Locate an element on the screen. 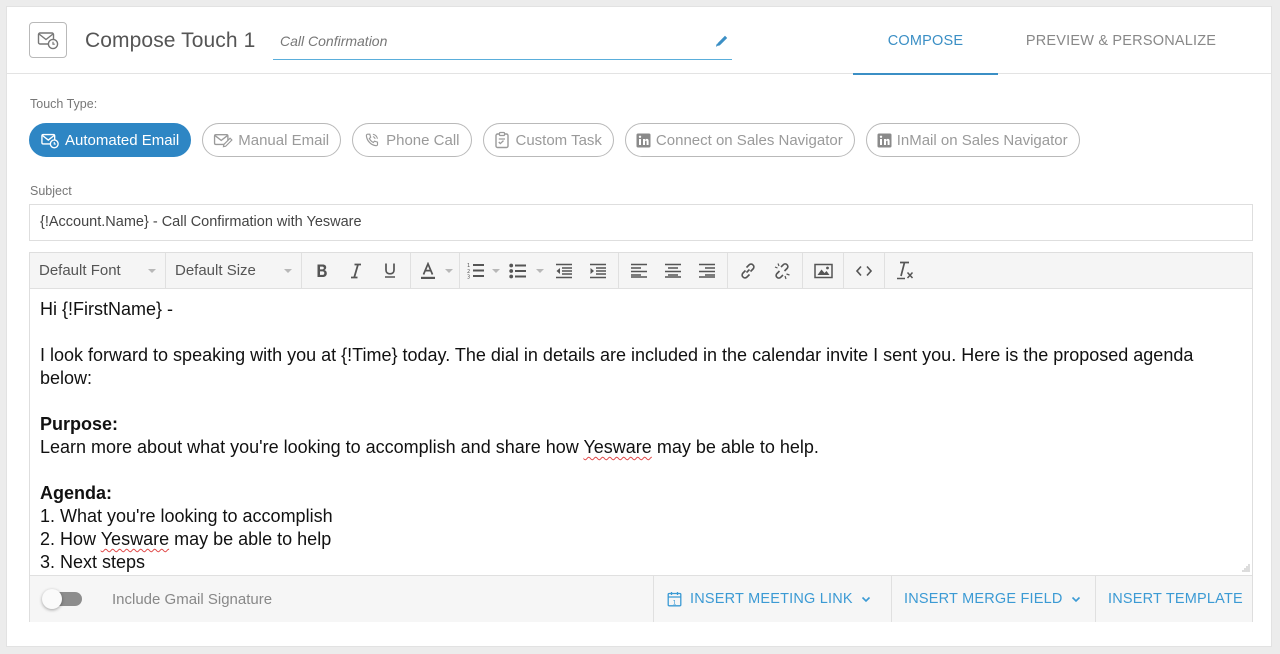  bulleted-list-dropdown is located at coordinates (540, 270).